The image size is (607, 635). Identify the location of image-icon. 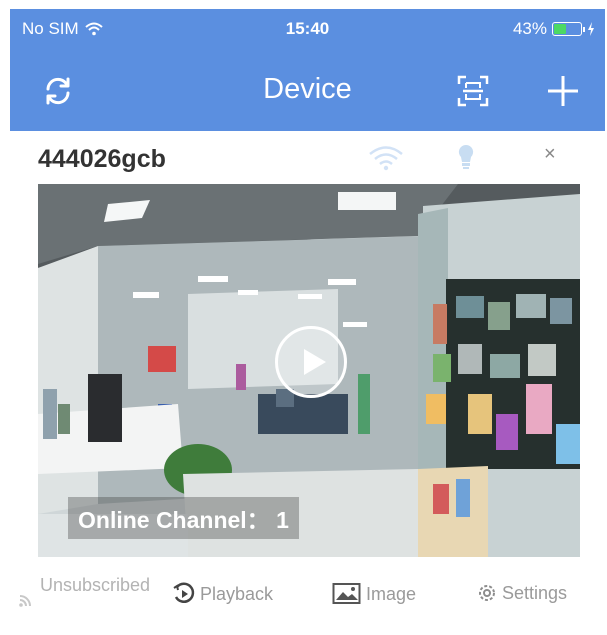
(346, 593).